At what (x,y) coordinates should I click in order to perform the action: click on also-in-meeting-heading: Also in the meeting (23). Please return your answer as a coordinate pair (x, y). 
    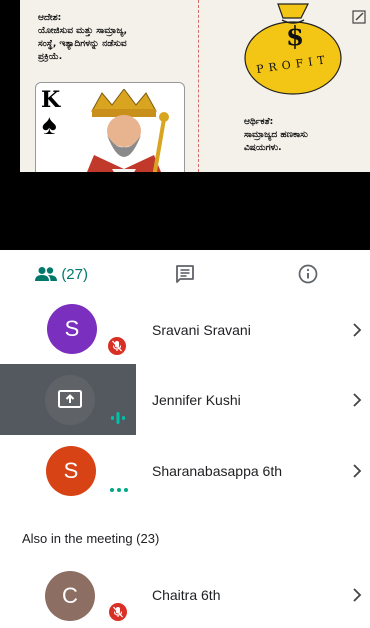
    Looking at the image, I should click on (91, 538).